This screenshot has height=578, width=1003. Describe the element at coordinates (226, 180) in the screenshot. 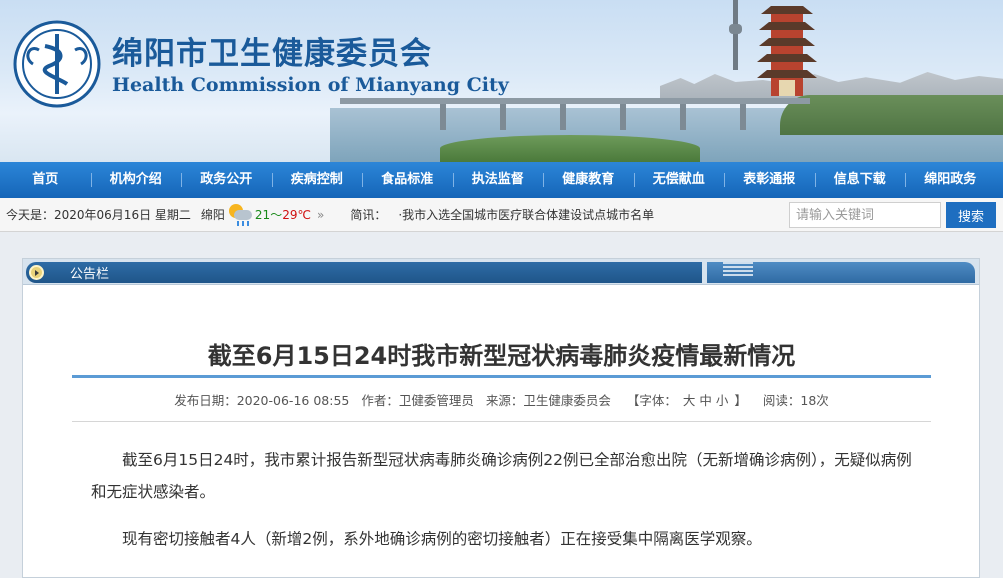

I see `nav-item-government-affairs: 政务公开` at that location.